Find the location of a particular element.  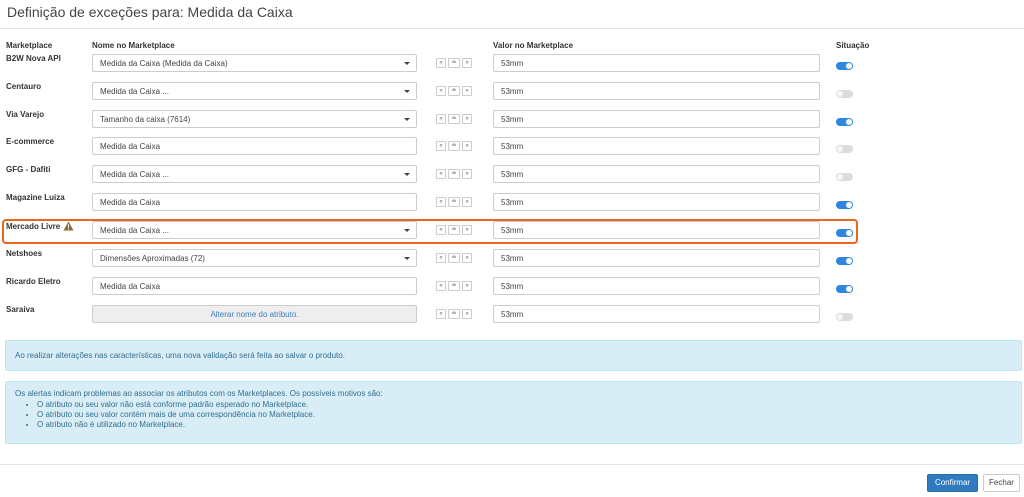

marketplace-name: Via Varejo is located at coordinates (25, 114).